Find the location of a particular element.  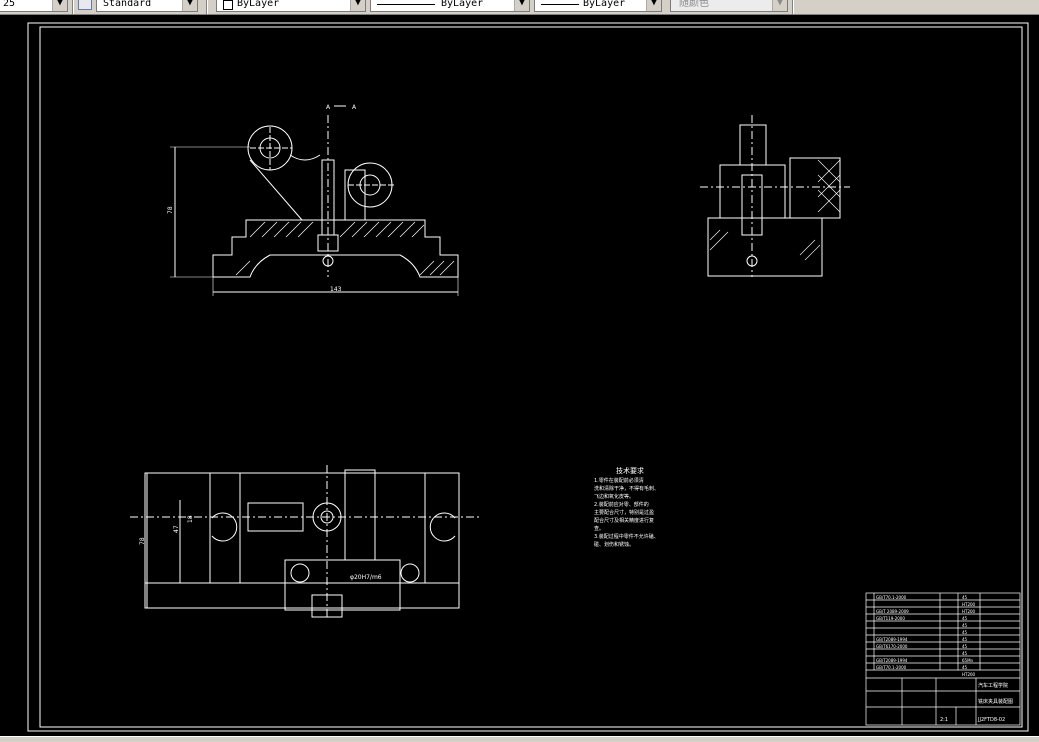

fit-note: φ20H7/m6 is located at coordinates (366, 577).